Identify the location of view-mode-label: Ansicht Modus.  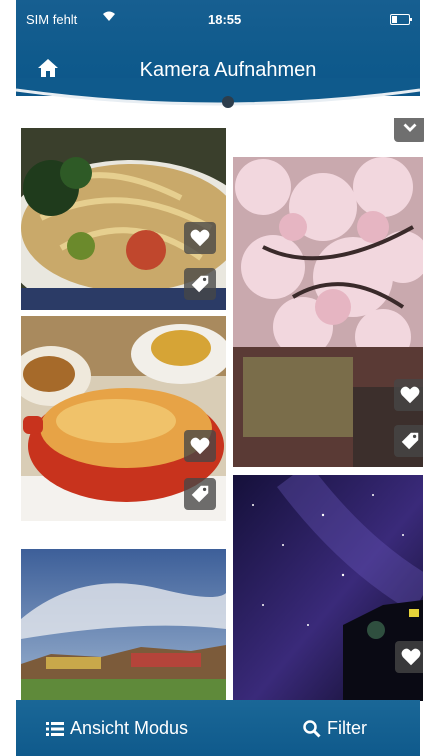
(129, 728).